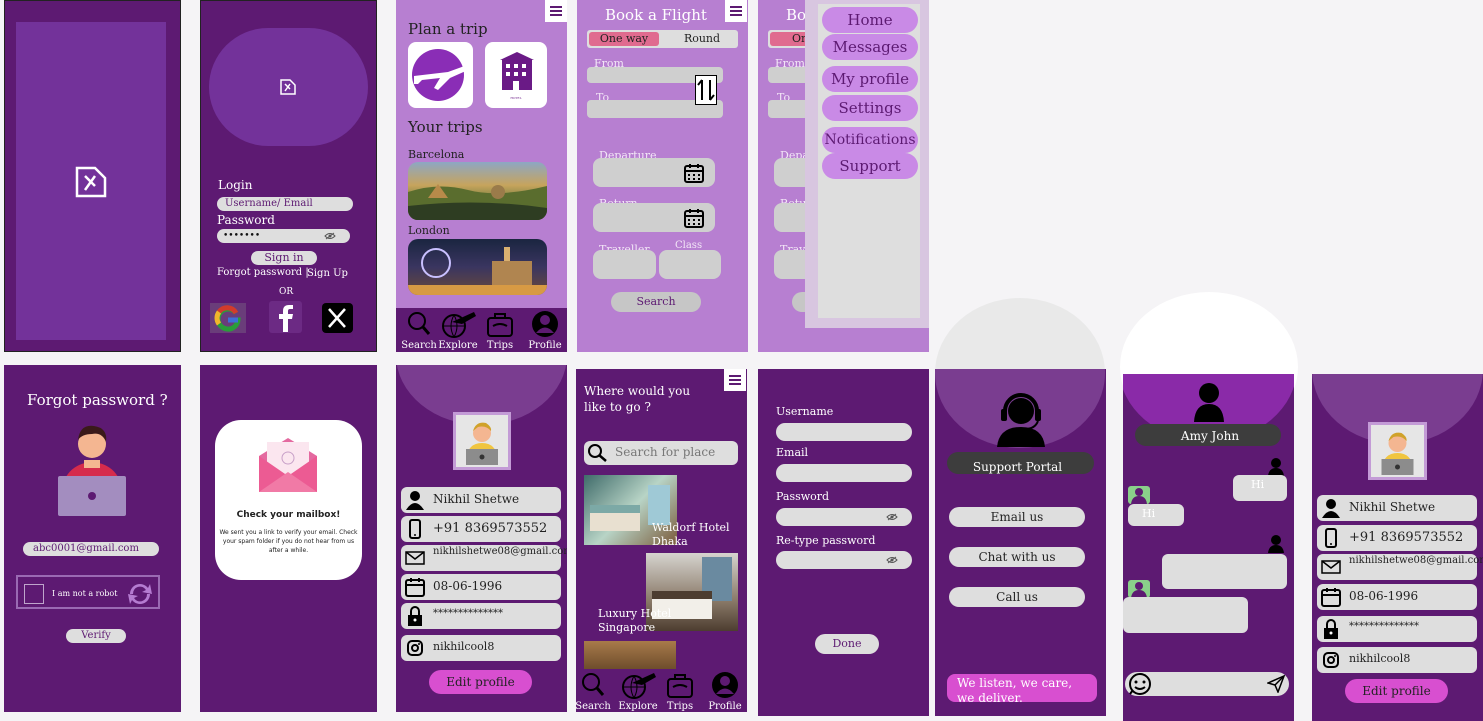 This screenshot has height=721, width=1483. What do you see at coordinates (436, 154) in the screenshot?
I see `trip-name: Barcelona` at bounding box center [436, 154].